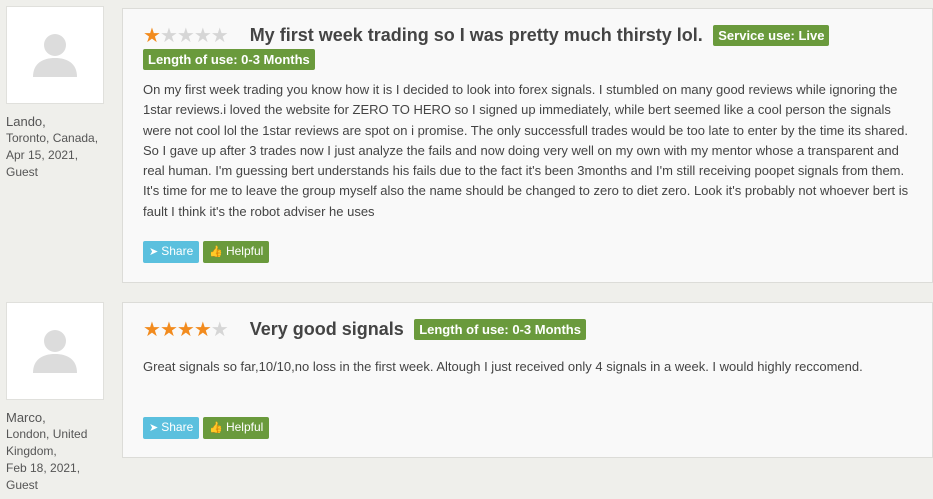 Image resolution: width=933 pixels, height=499 pixels. Describe the element at coordinates (43, 468) in the screenshot. I see `review-date: Feb 18, 2021,` at that location.